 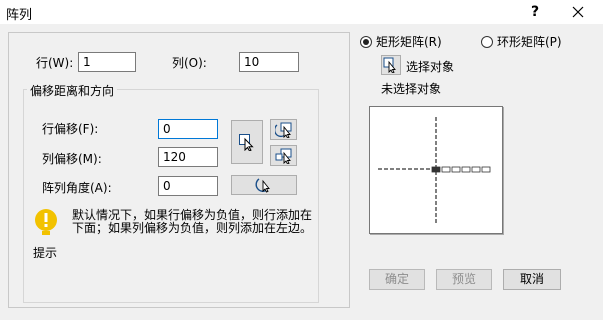 What do you see at coordinates (70, 129) in the screenshot?
I see `row-offset-label: 行偏移(F):` at bounding box center [70, 129].